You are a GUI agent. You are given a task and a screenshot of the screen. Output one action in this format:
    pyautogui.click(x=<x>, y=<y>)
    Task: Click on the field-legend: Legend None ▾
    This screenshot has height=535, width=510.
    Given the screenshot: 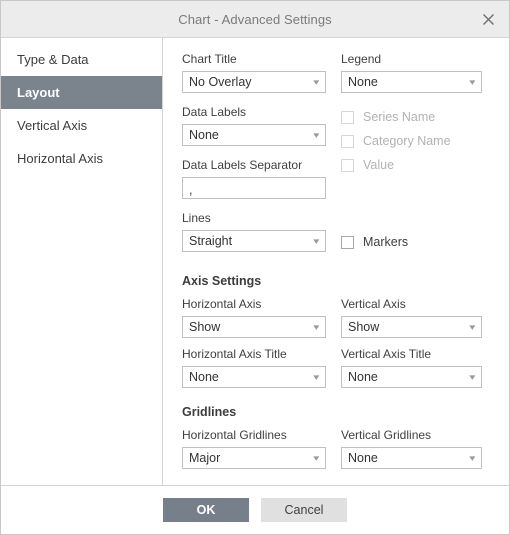 What is the action you would take?
    pyautogui.click(x=416, y=72)
    